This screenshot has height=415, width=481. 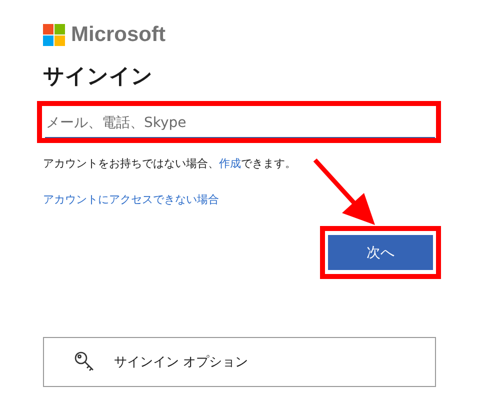 What do you see at coordinates (230, 163) in the screenshot?
I see `create-link: 作成` at bounding box center [230, 163].